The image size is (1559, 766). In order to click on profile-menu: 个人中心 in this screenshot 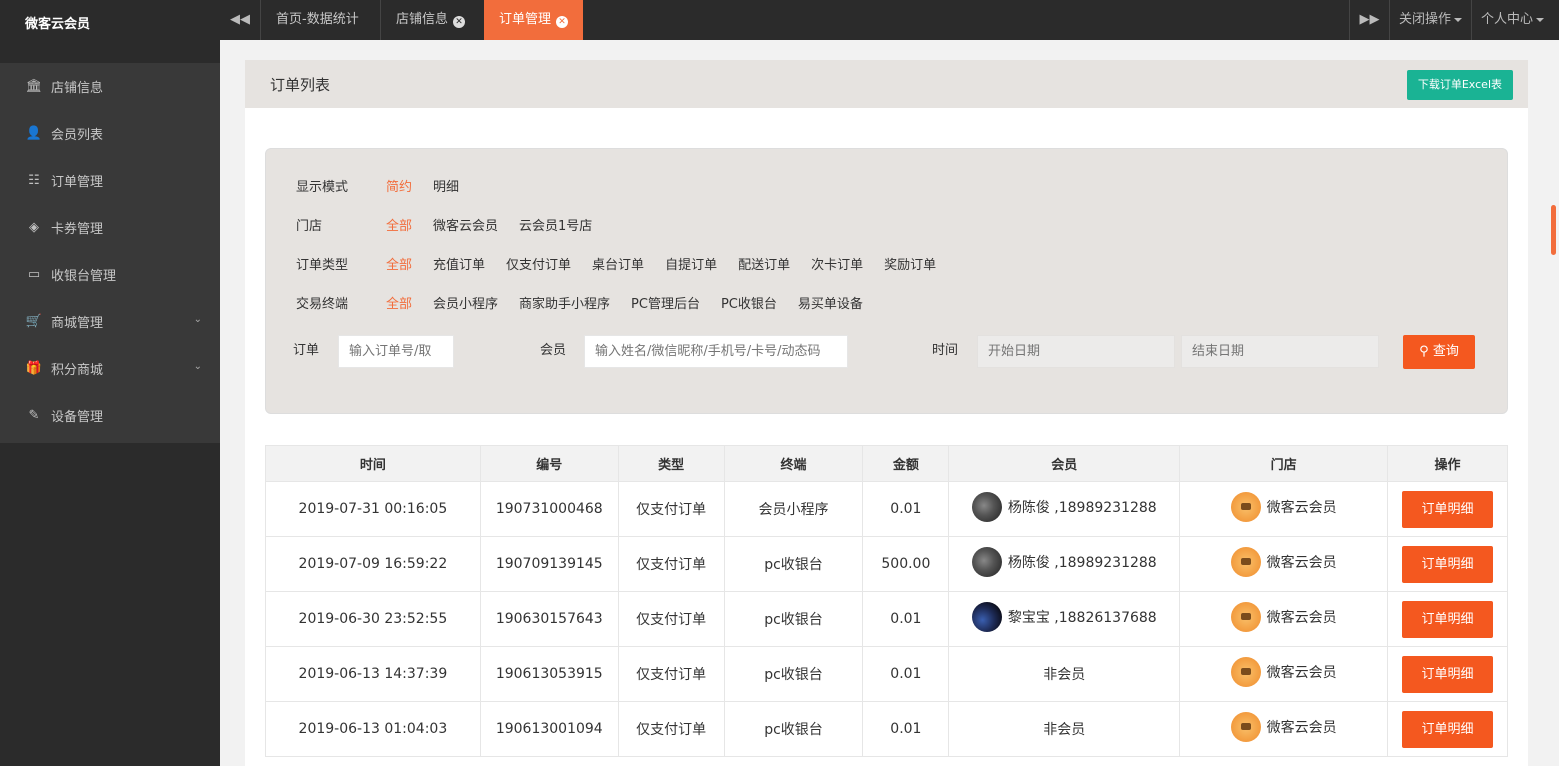, I will do `click(1512, 20)`.